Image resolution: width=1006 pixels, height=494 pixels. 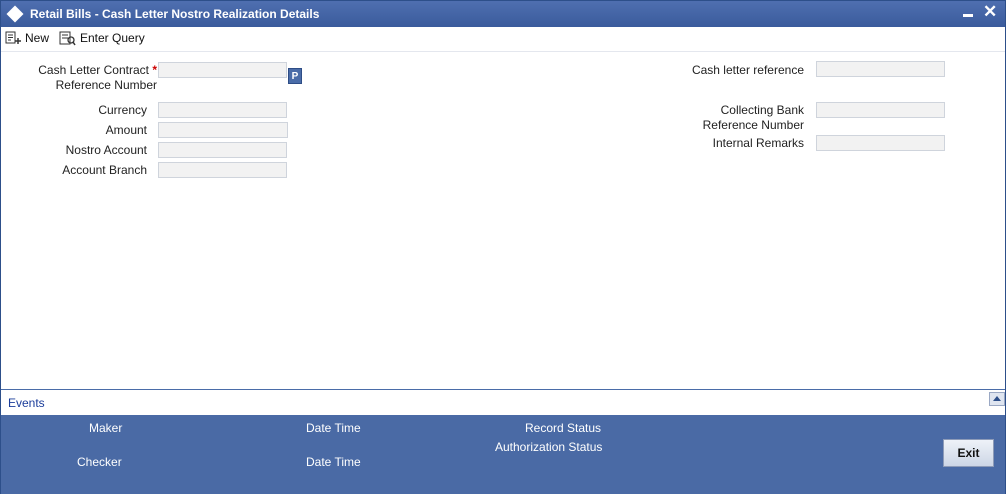 What do you see at coordinates (222, 70) in the screenshot?
I see `contract-ref-input` at bounding box center [222, 70].